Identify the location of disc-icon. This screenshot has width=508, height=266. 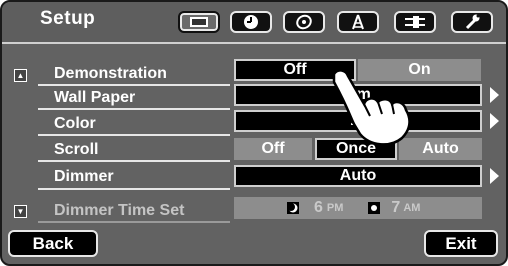
(304, 22).